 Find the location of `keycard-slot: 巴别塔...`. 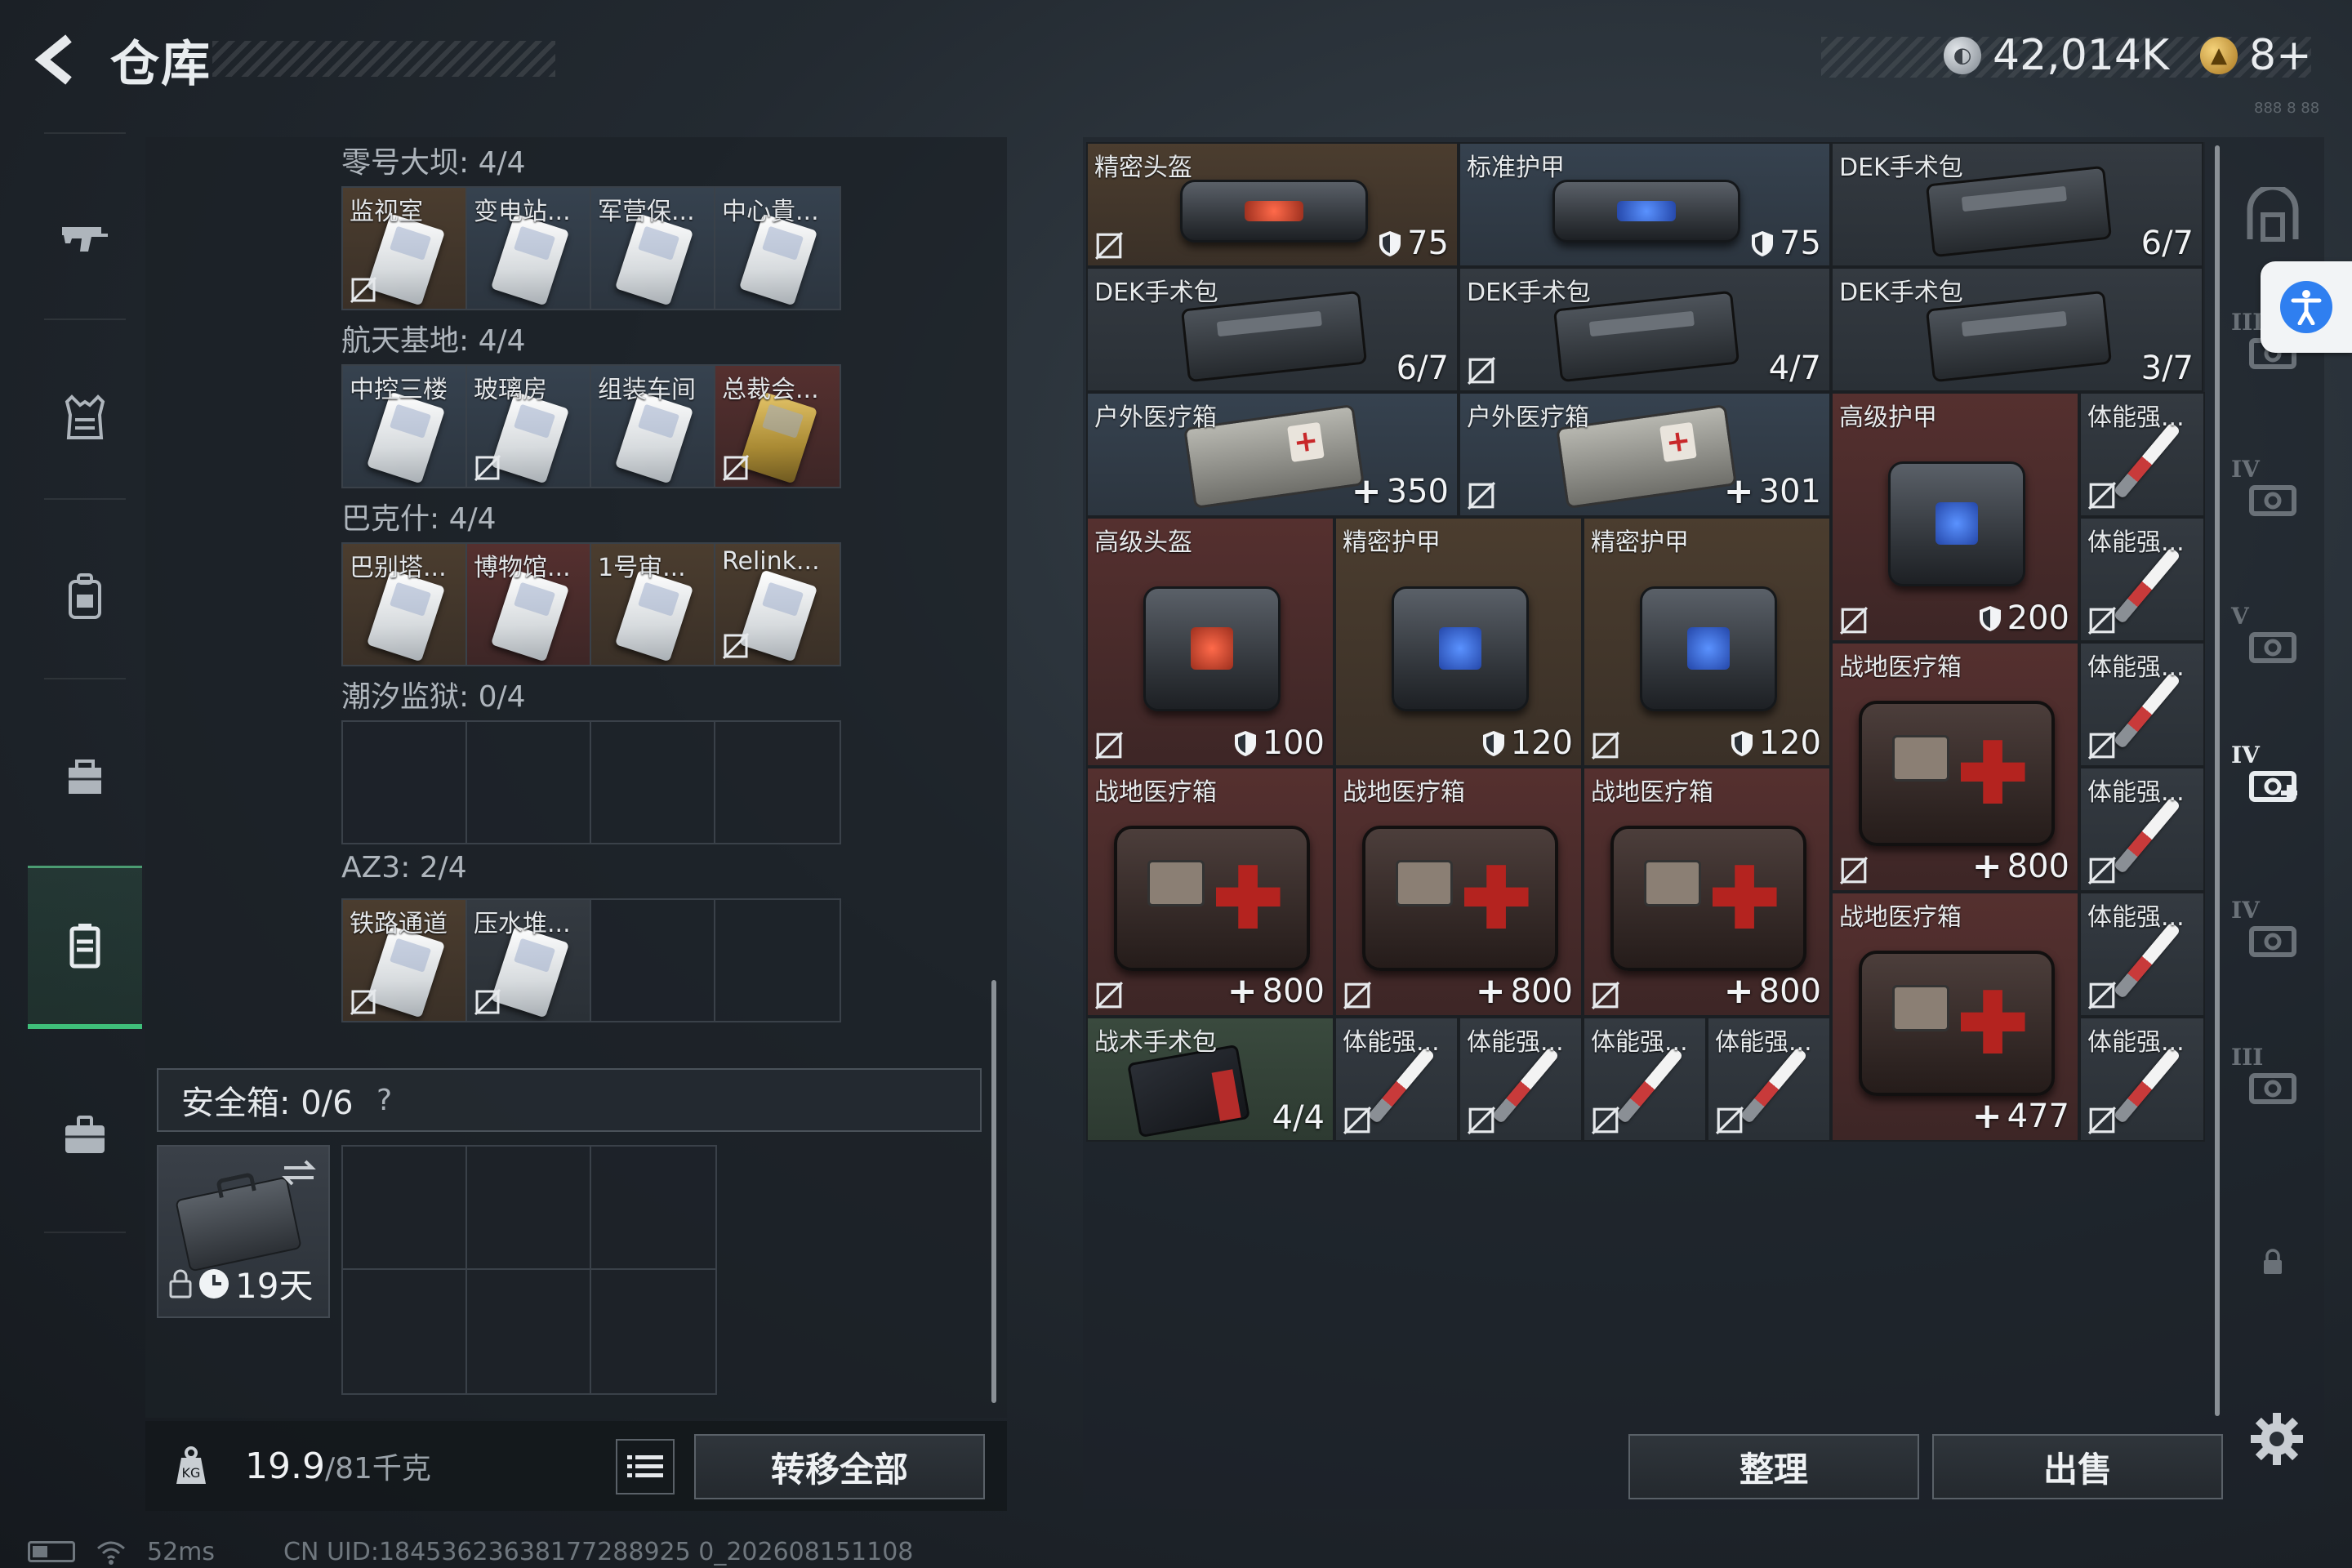

keycard-slot: 巴别塔... is located at coordinates (405, 604).